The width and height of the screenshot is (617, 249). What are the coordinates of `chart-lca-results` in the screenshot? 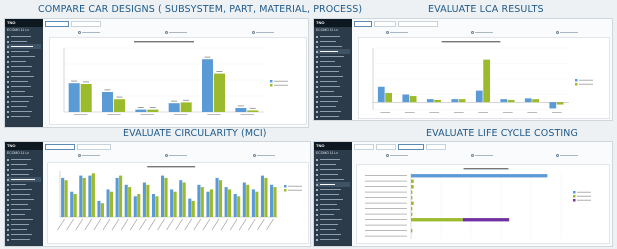 It's located at (482, 77).